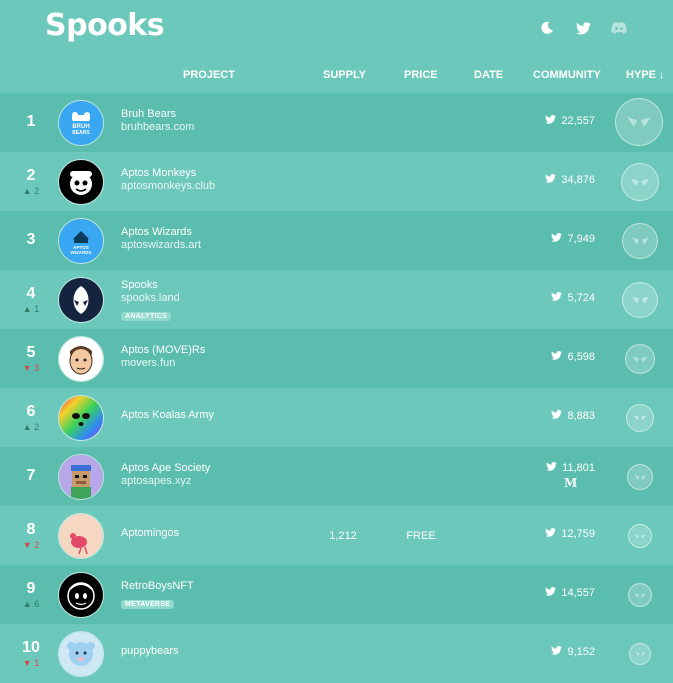 The image size is (673, 683). I want to click on retro-boy-logo-icon, so click(81, 595).